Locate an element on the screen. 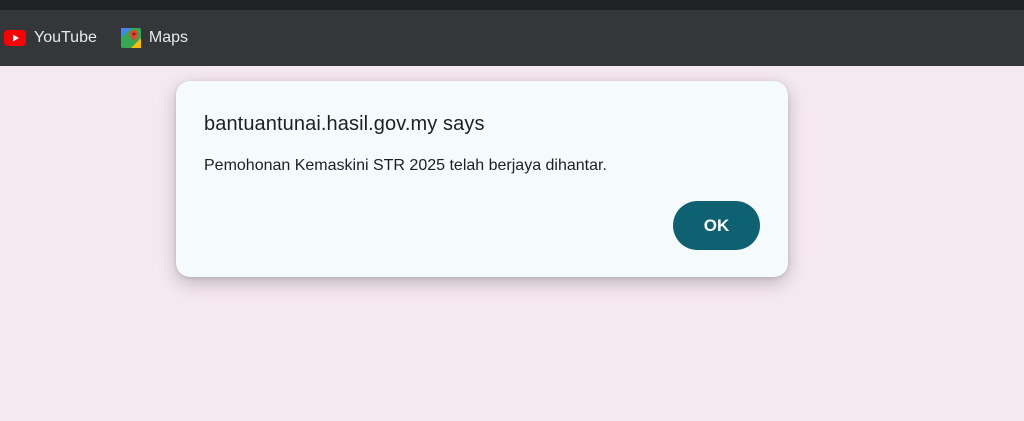 This screenshot has width=1024, height=421. google-maps-icon is located at coordinates (130, 38).